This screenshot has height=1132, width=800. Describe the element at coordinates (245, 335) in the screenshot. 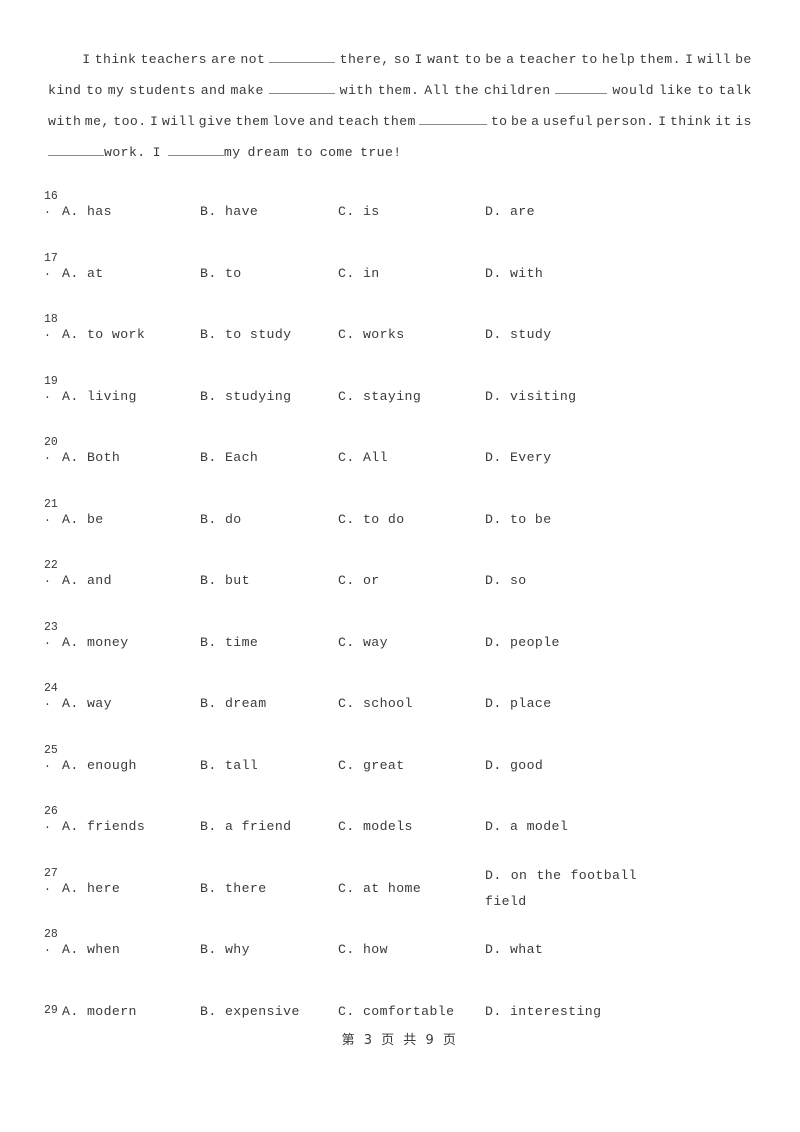

I see `option-b: B. to study` at that location.